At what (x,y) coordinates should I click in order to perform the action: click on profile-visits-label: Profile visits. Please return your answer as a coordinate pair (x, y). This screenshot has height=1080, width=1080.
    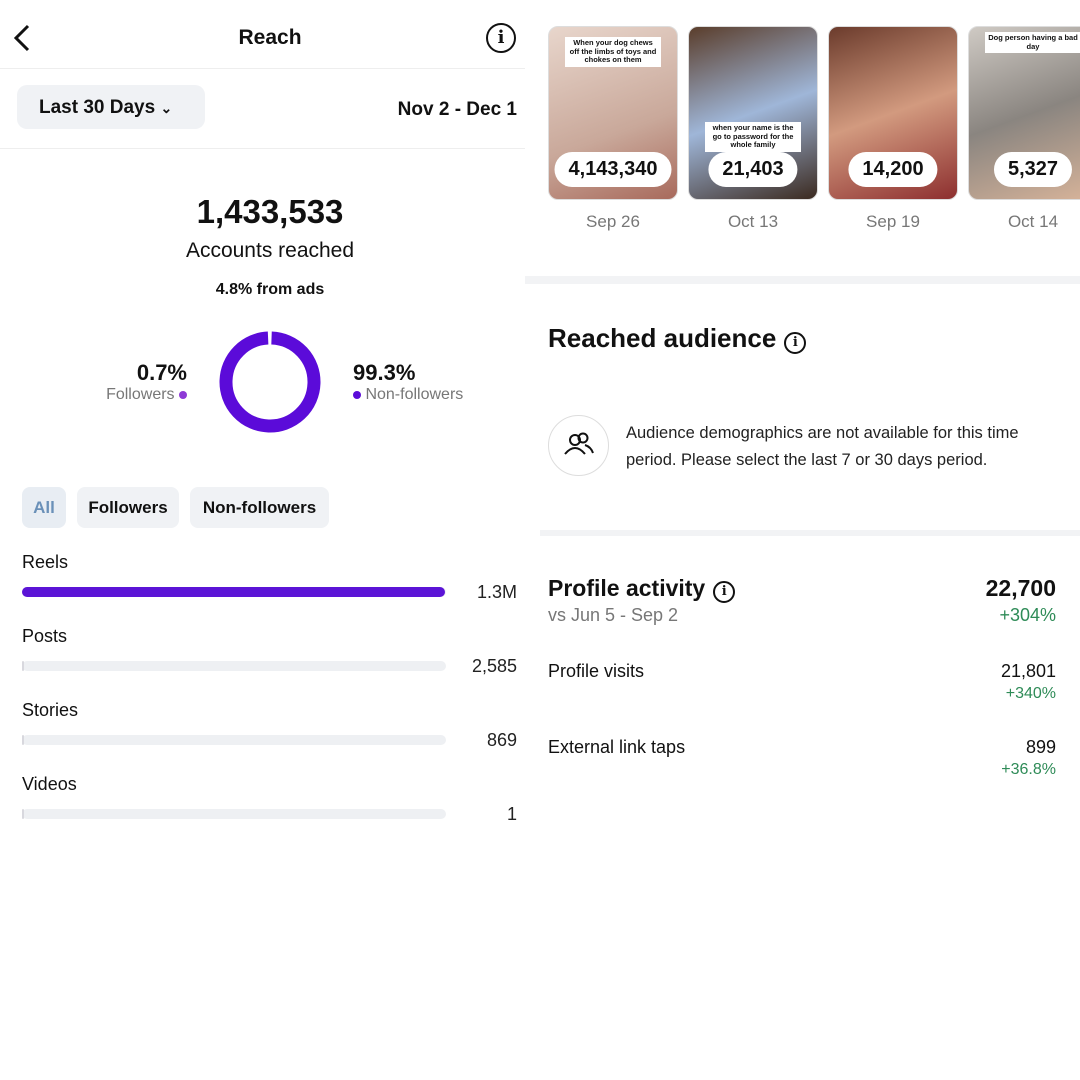
    Looking at the image, I should click on (596, 671).